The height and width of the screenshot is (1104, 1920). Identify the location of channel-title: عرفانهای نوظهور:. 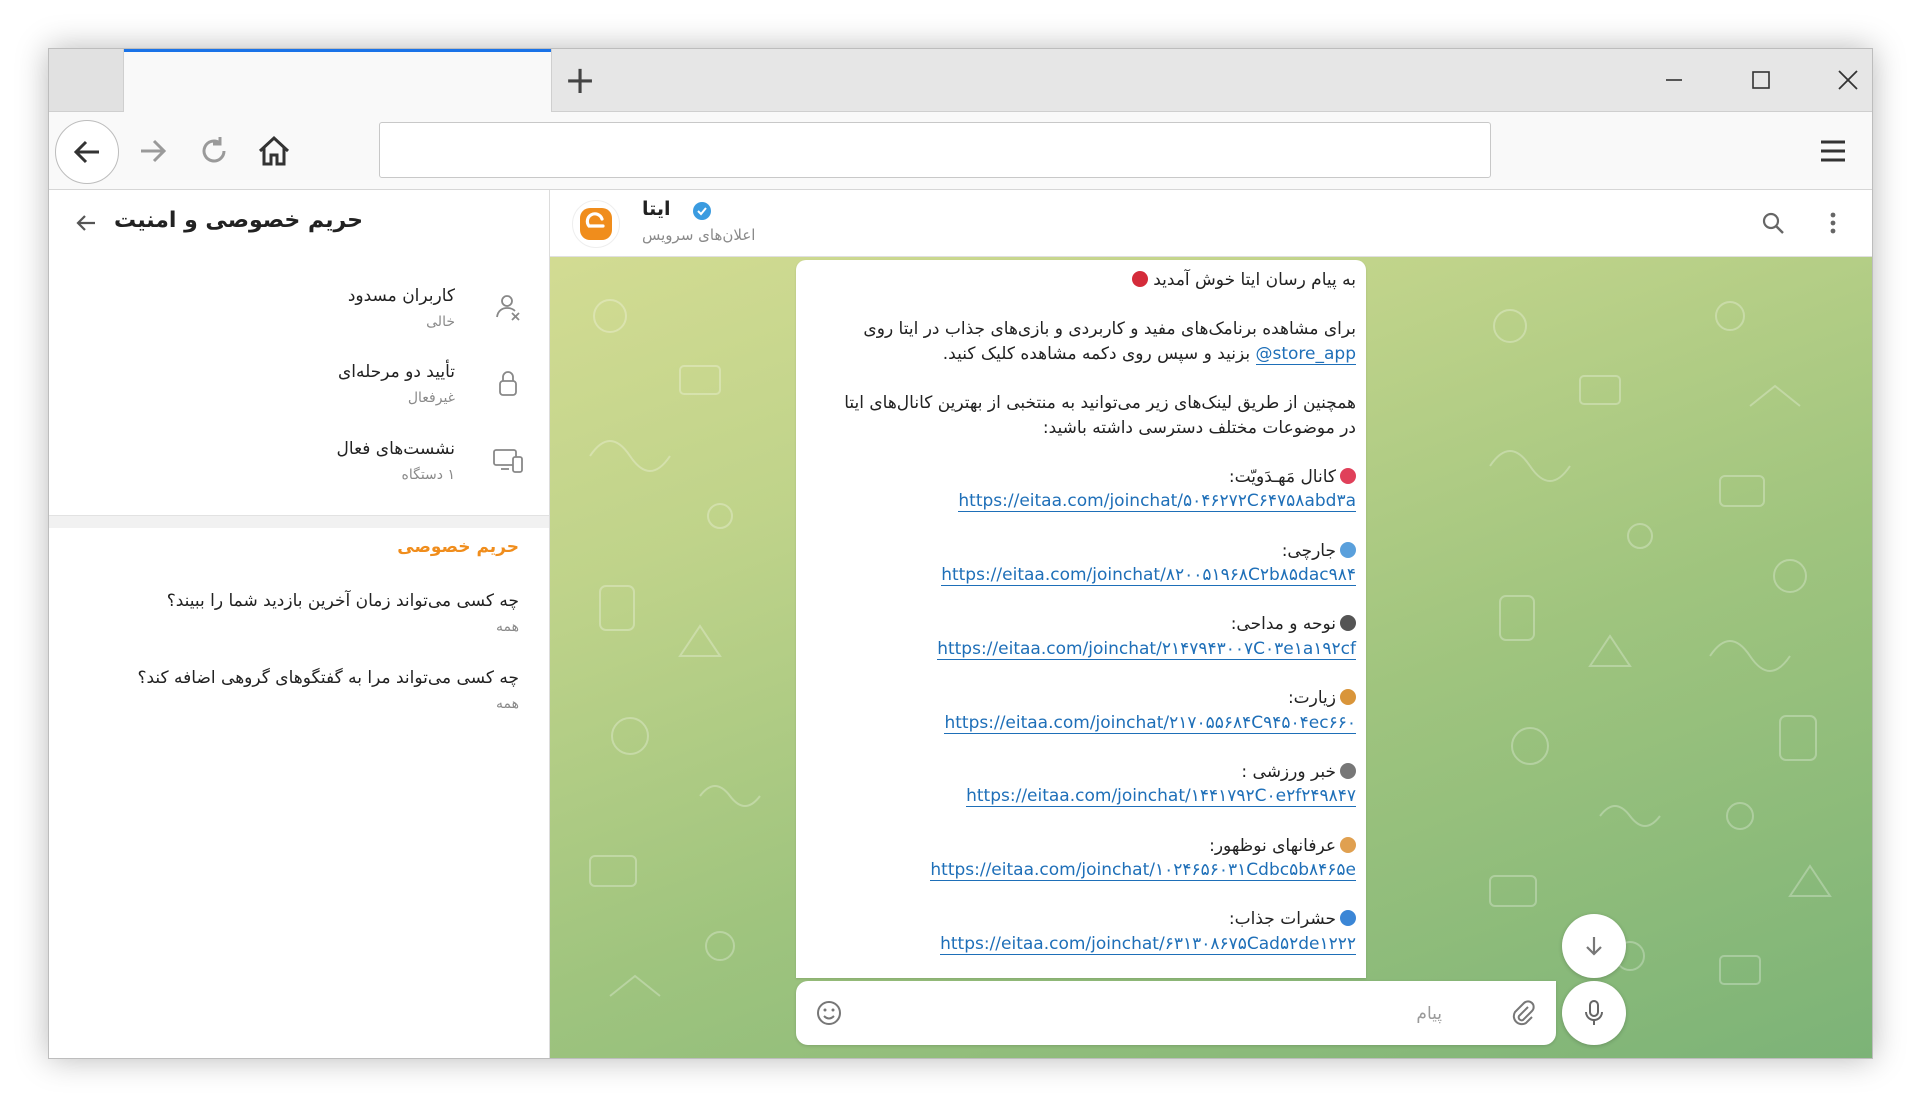
(1272, 845).